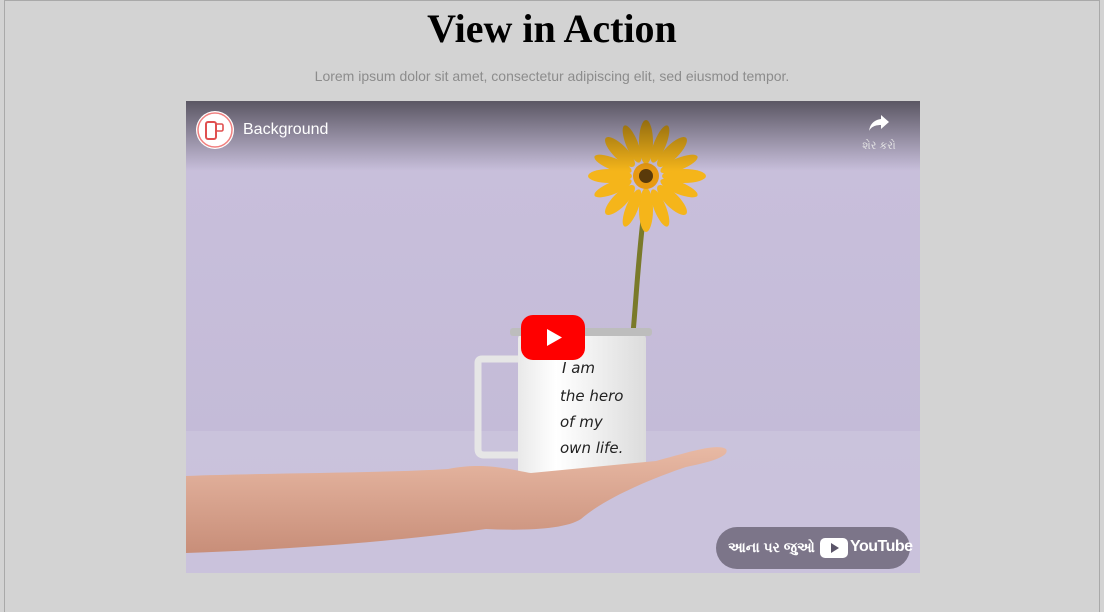  Describe the element at coordinates (215, 130) in the screenshot. I see `channel-logo-icon` at that location.